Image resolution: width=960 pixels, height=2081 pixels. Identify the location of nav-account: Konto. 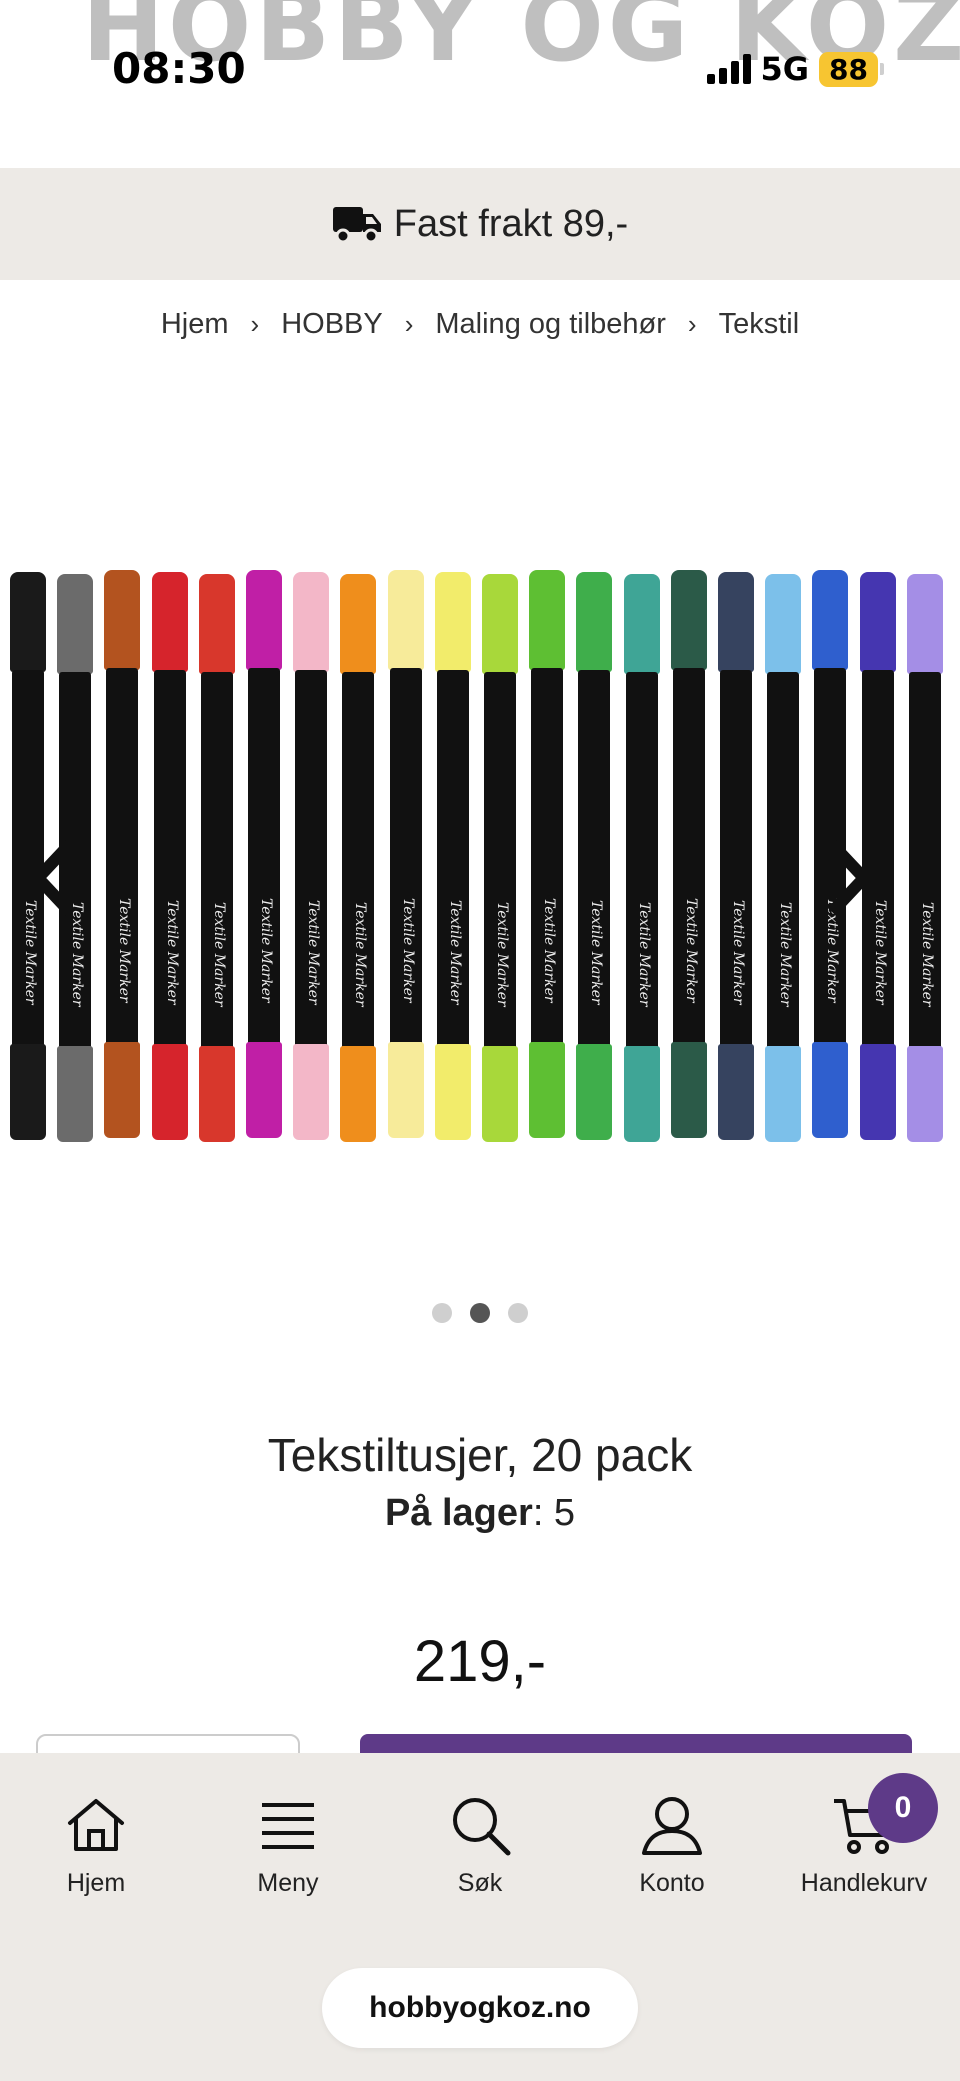
(672, 1845).